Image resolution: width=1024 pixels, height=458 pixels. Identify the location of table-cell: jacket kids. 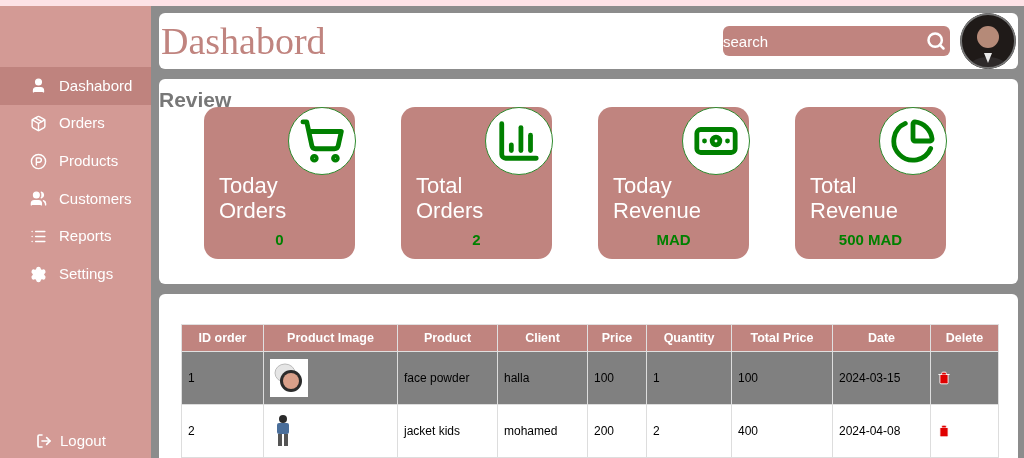
(432, 431).